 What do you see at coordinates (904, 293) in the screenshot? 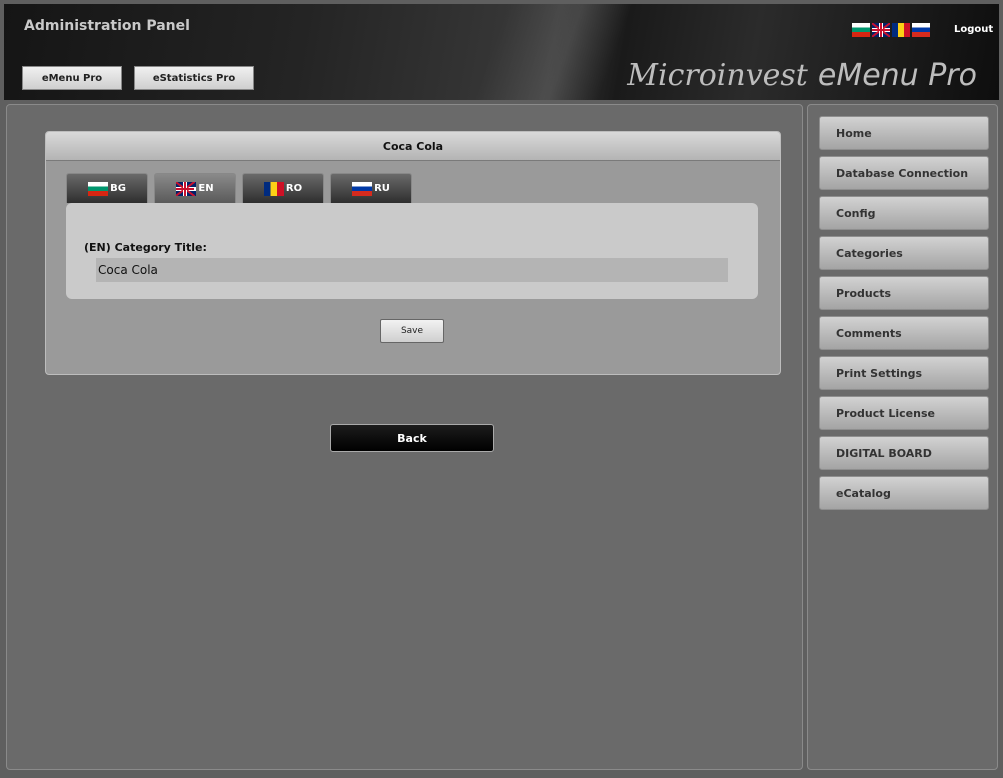
I see `sidebar-item-products: Products` at bounding box center [904, 293].